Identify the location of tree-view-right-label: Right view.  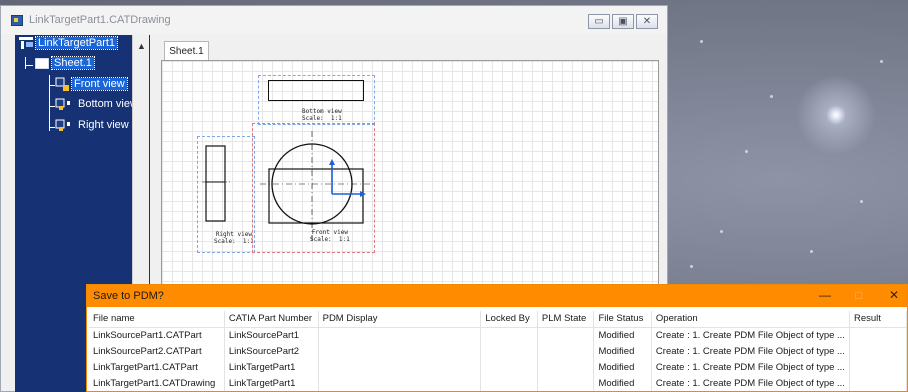
(103, 125).